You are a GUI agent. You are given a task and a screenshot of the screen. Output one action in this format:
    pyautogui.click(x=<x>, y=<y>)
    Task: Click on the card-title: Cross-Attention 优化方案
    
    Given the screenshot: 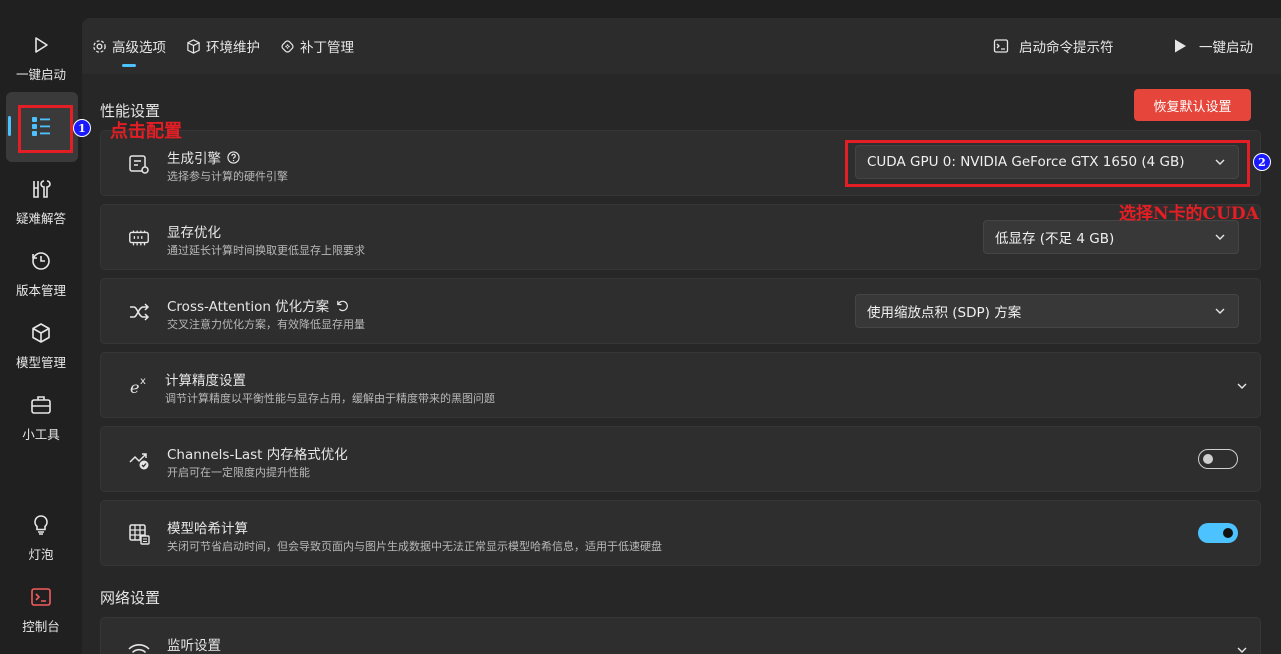 What is the action you would take?
    pyautogui.click(x=258, y=305)
    